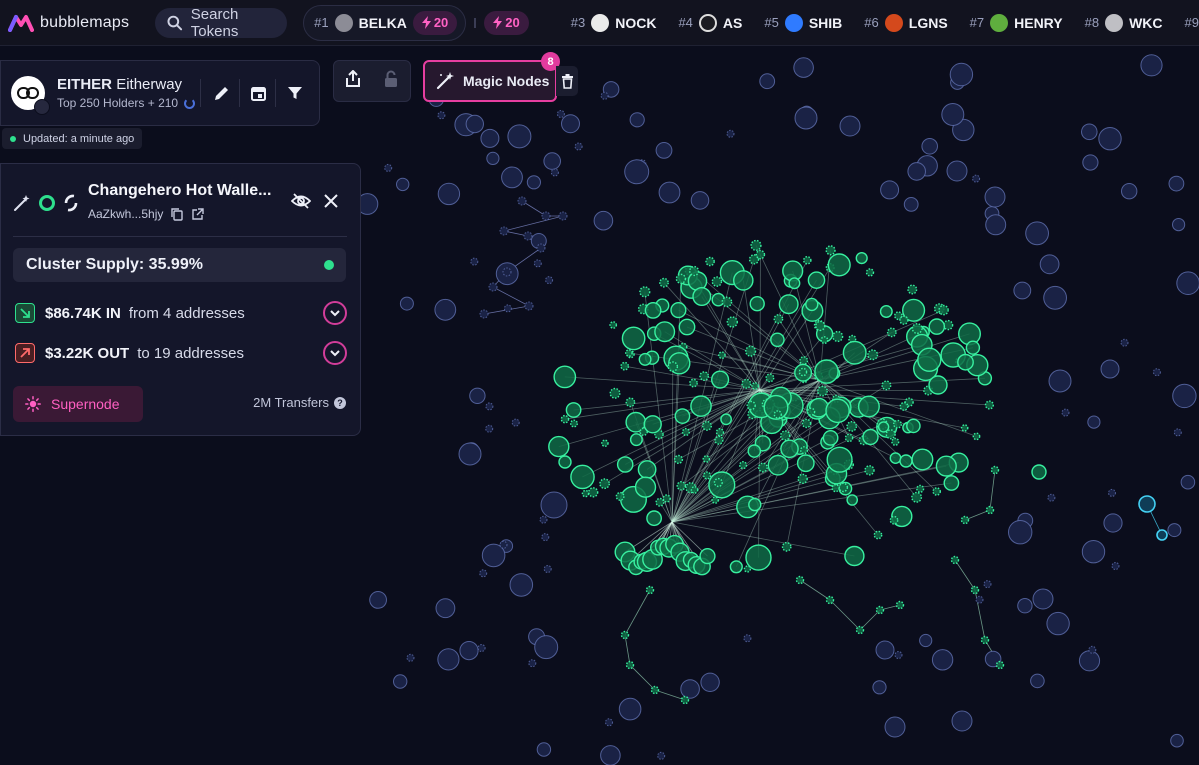 This screenshot has width=1199, height=765. What do you see at coordinates (391, 81) in the screenshot?
I see `lock-button` at bounding box center [391, 81].